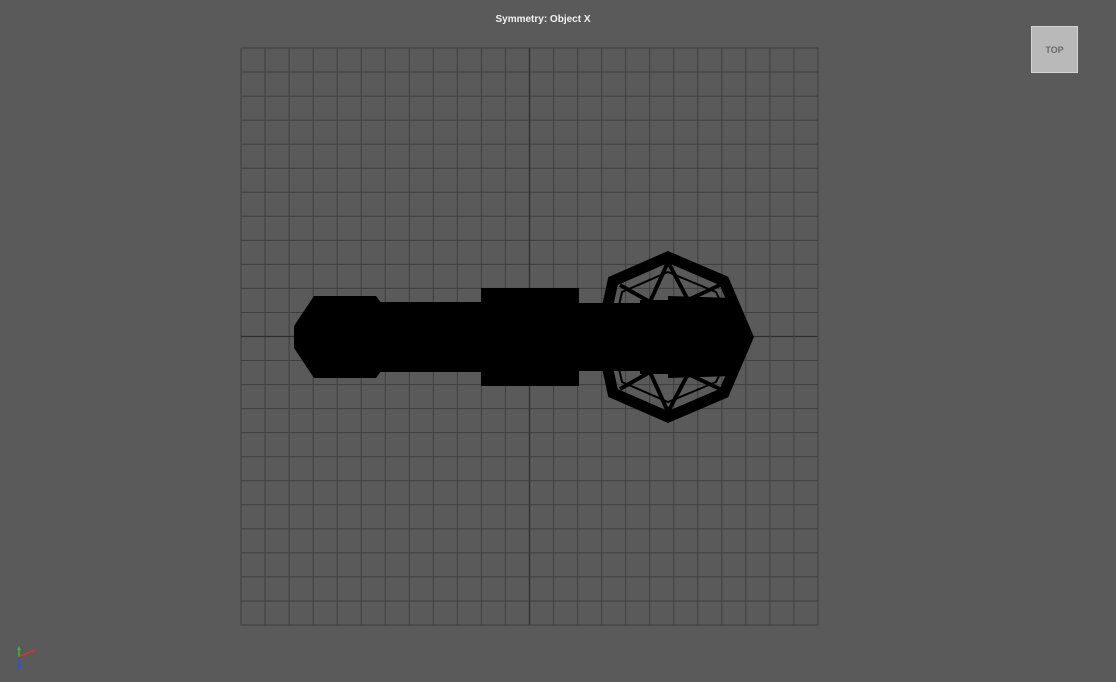  What do you see at coordinates (338, 337) in the screenshot?
I see `mesh-left-cap` at bounding box center [338, 337].